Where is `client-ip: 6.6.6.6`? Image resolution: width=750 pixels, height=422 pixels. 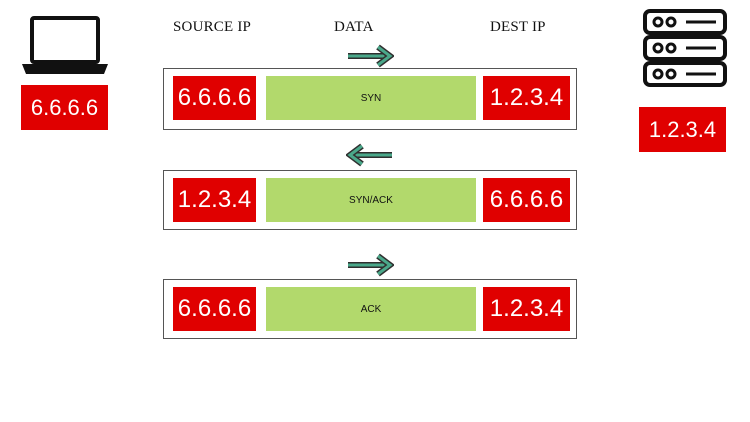 client-ip: 6.6.6.6 is located at coordinates (64, 107).